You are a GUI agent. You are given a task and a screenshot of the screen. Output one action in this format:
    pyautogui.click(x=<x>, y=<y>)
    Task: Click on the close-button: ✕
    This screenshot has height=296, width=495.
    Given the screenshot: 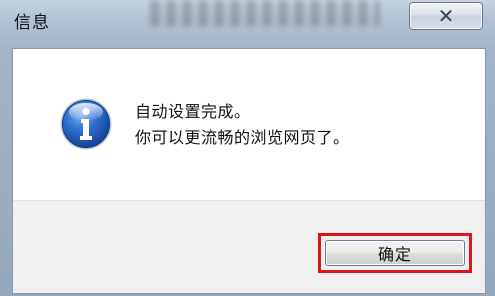 What is the action you would take?
    pyautogui.click(x=446, y=16)
    